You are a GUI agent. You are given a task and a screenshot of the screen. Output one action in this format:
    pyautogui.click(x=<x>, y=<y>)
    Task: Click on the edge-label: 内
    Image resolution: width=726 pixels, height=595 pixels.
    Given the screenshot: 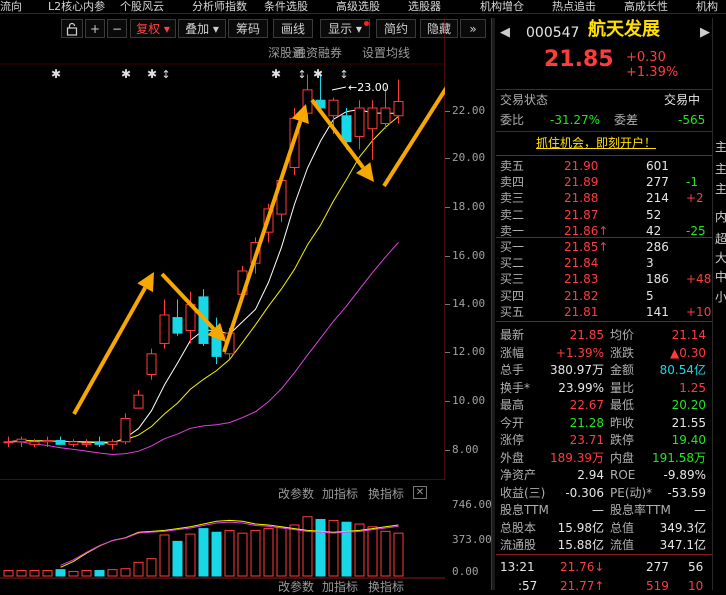 What is the action you would take?
    pyautogui.click(x=720, y=217)
    